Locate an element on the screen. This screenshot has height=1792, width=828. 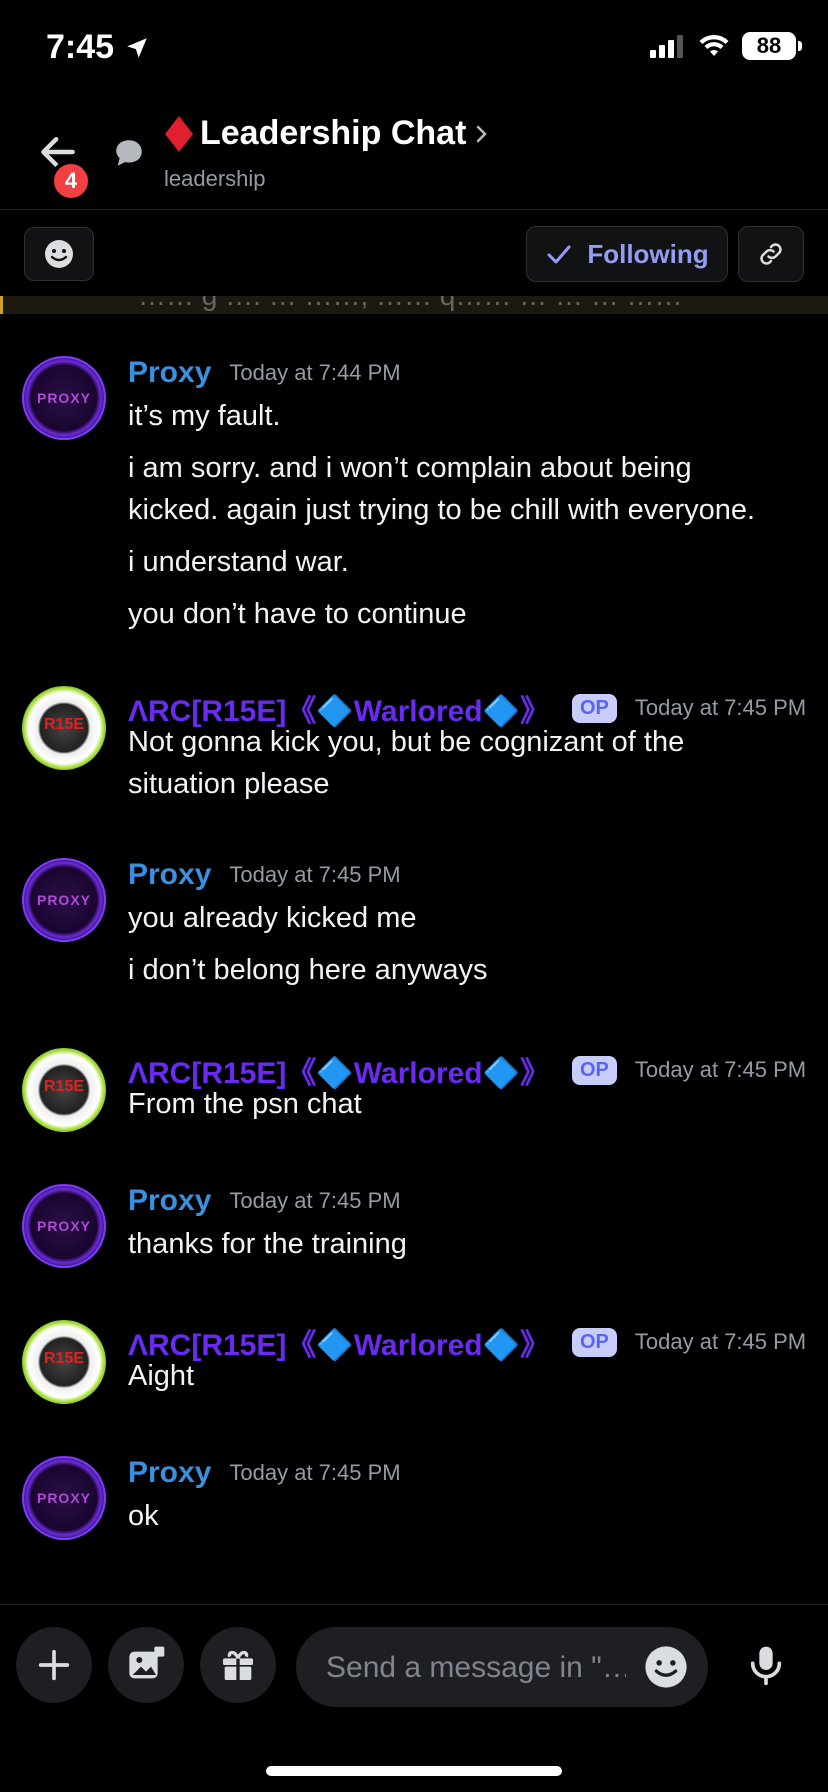
message-text: From the psn chat is located at coordinates (245, 1104).